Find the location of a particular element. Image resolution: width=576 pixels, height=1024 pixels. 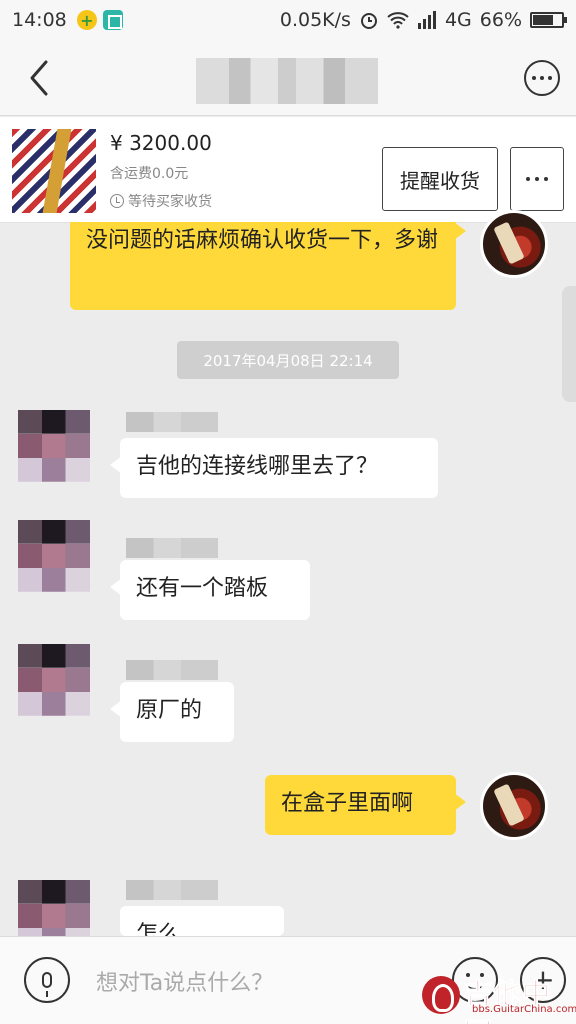

message-bubble-incoming: 原厂的 is located at coordinates (172, 712).